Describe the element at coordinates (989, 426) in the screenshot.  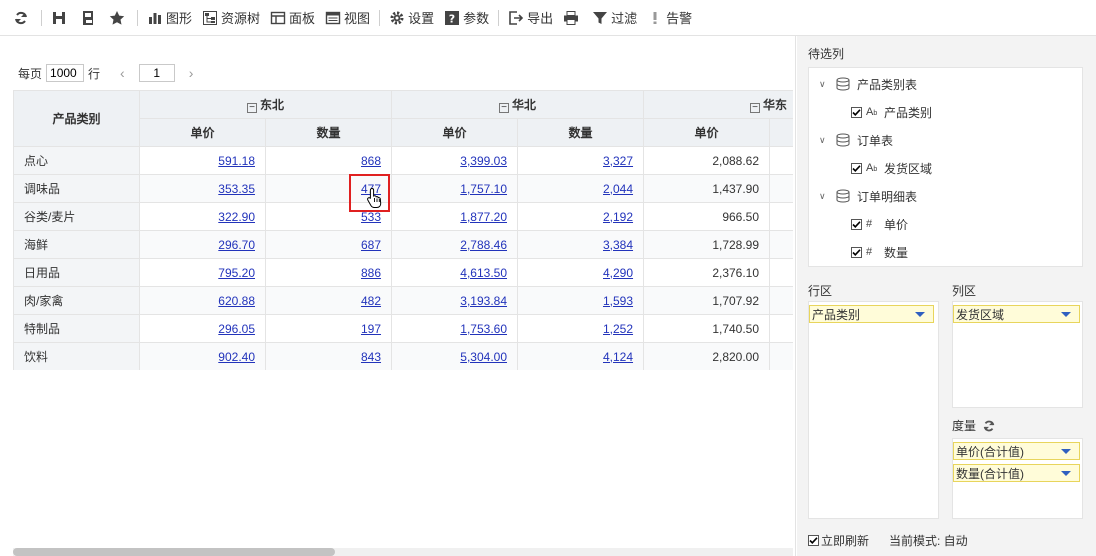
I see `swap-icon` at that location.